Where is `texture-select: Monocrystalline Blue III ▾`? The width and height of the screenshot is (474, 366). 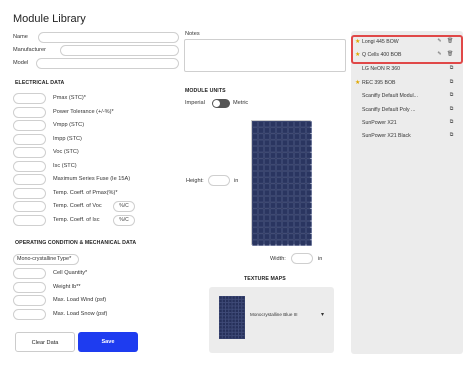
texture-select: Monocrystalline Blue III ▾ is located at coordinates (289, 315).